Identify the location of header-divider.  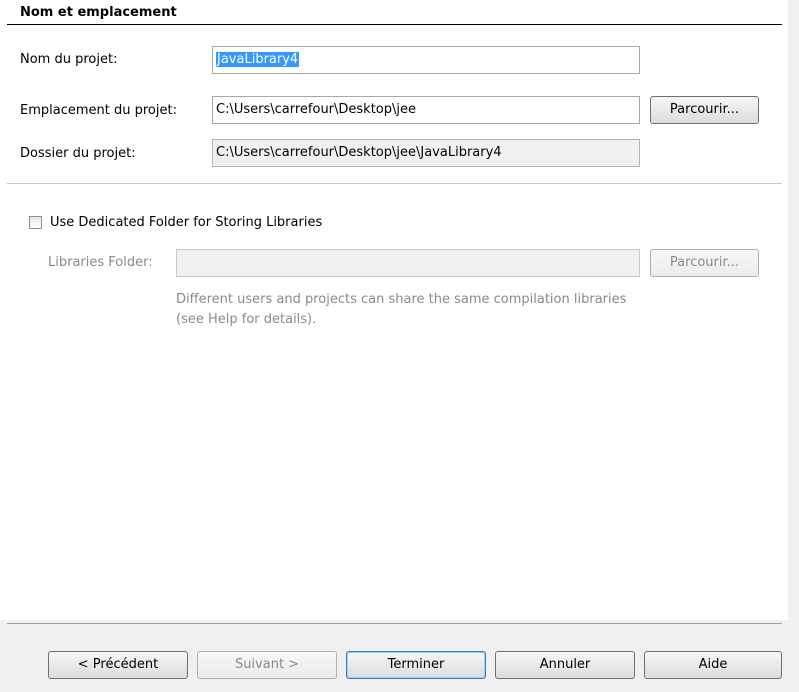
(394, 24).